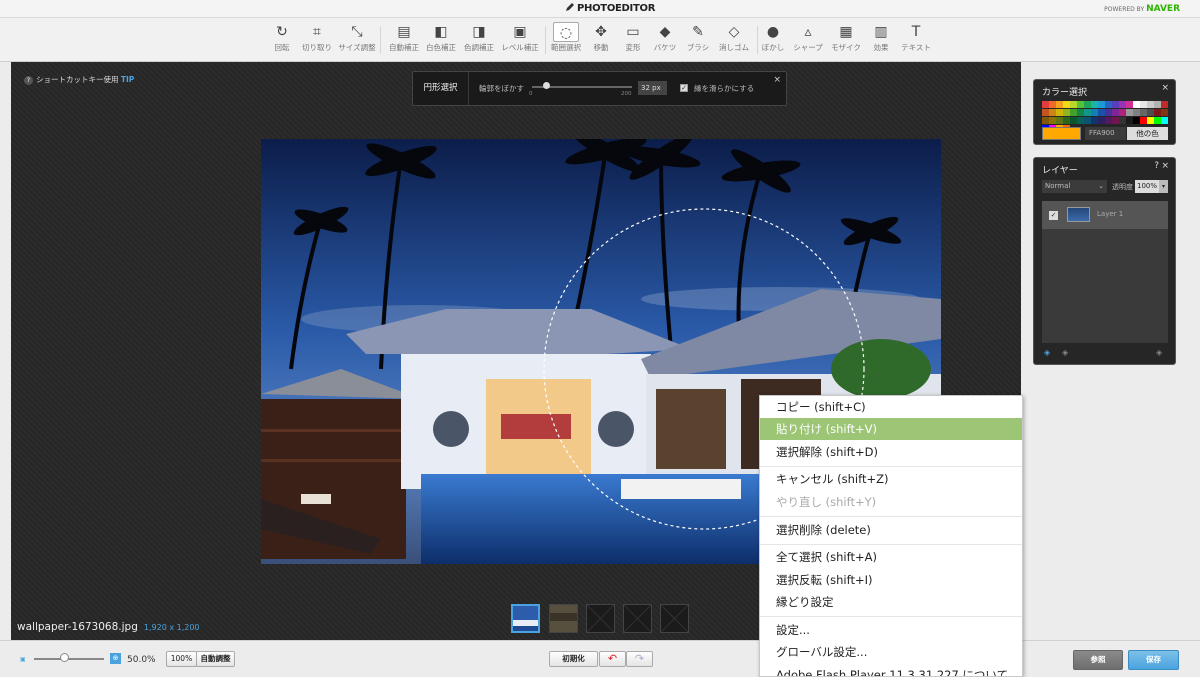  I want to click on opacity-dropdown-button: ▾, so click(1163, 186).